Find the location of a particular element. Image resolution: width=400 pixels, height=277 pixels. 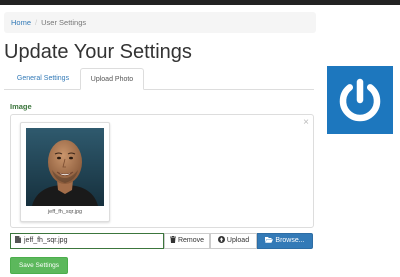

image-thumbnail: jeff_fh_sqr.jpg is located at coordinates (65, 172).